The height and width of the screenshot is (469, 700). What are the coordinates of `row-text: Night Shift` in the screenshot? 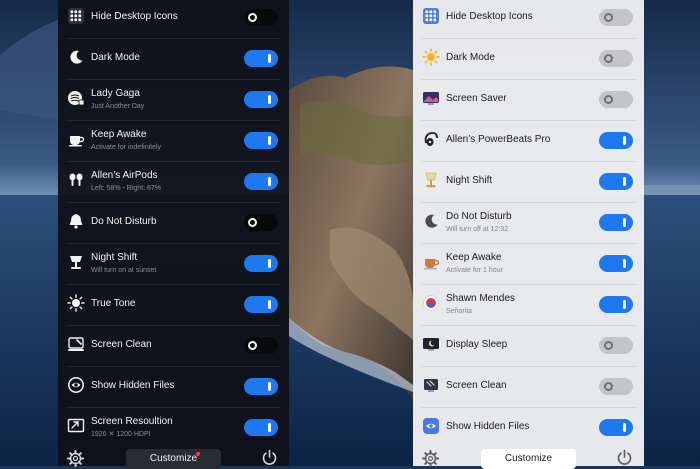 It's located at (516, 181).